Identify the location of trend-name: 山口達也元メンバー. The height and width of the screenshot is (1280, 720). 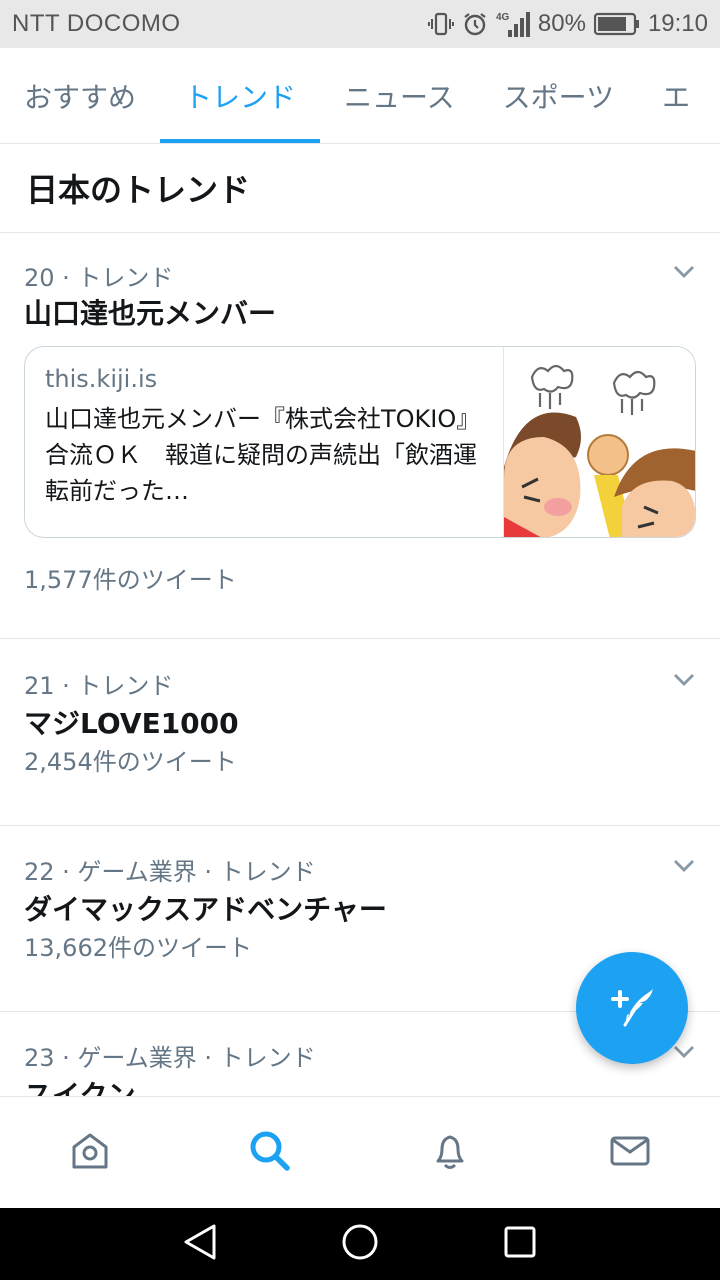
(150, 313).